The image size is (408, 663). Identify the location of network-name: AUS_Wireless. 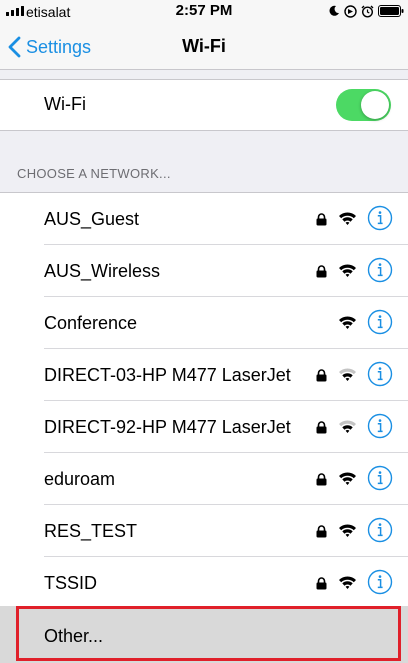
(102, 271).